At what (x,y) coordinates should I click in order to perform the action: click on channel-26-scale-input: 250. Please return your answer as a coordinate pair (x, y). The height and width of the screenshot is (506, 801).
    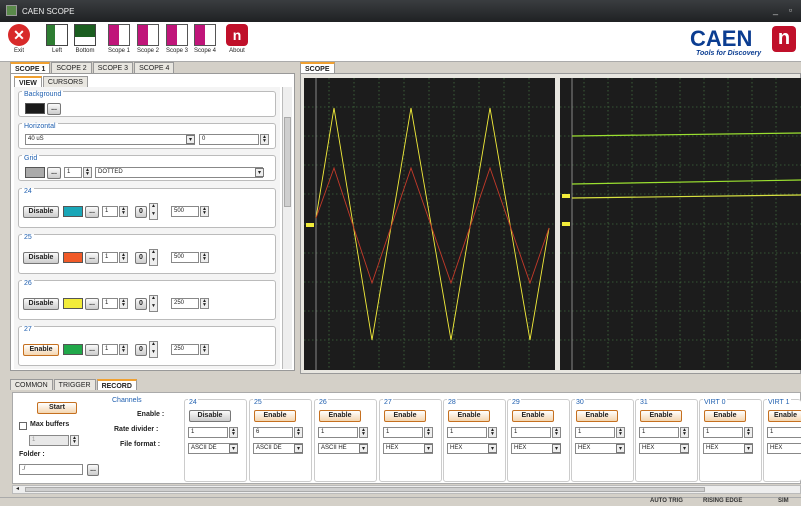
    Looking at the image, I should click on (185, 303).